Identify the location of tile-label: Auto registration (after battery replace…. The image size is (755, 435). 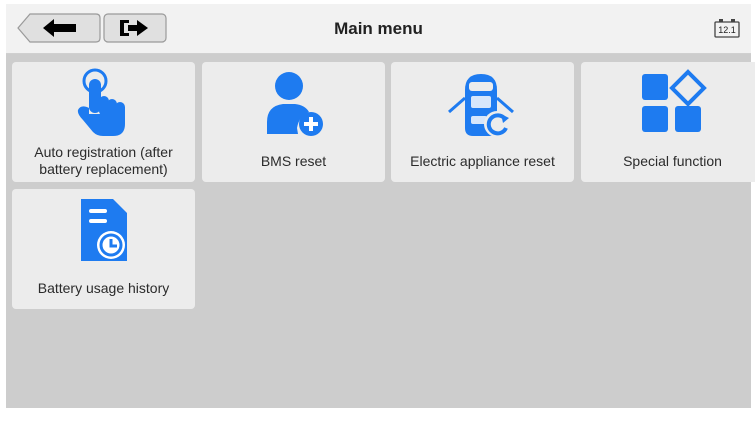
(103, 160).